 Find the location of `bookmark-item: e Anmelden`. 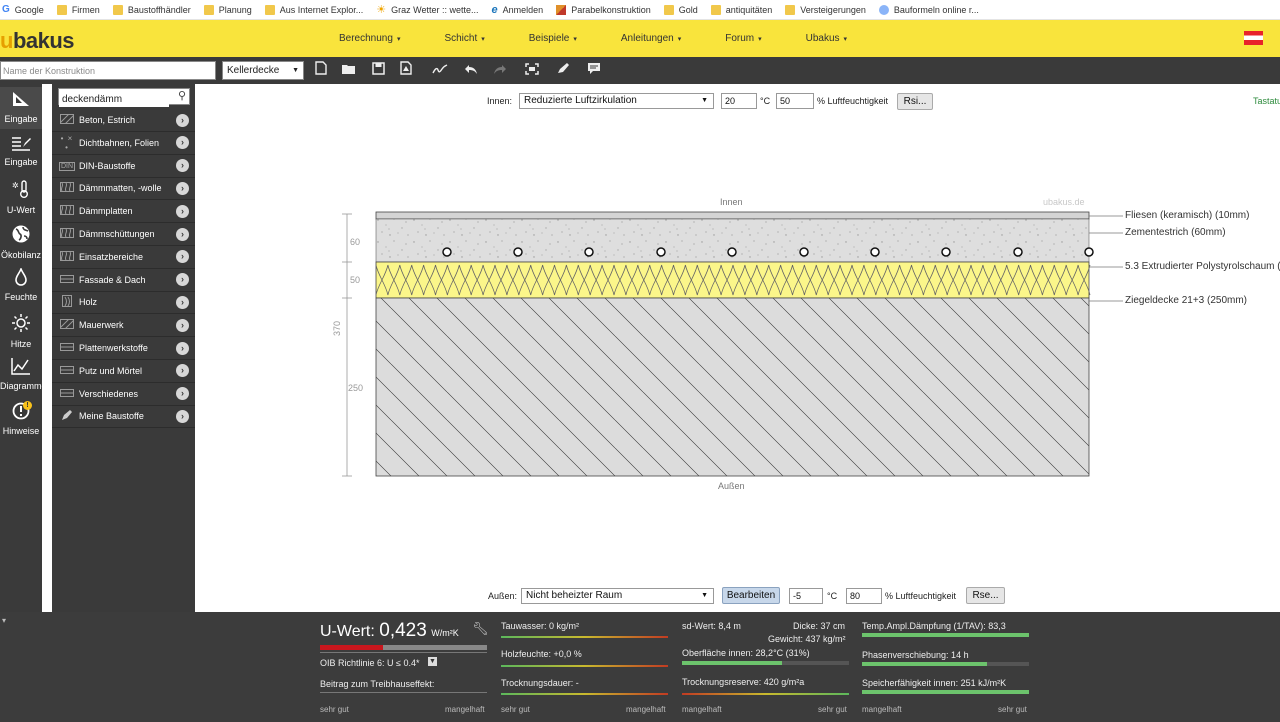

bookmark-item: e Anmelden is located at coordinates (518, 10).